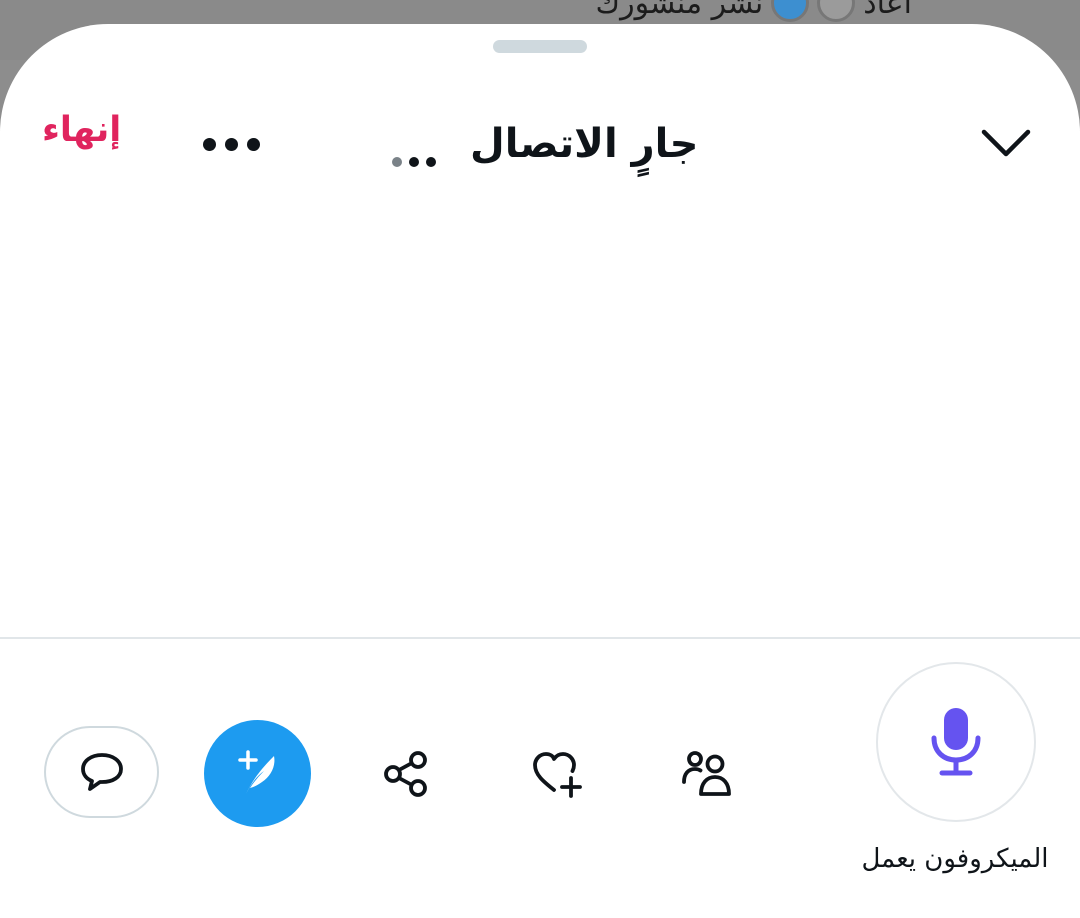 This screenshot has width=1080, height=918. I want to click on people-icon, so click(706, 773).